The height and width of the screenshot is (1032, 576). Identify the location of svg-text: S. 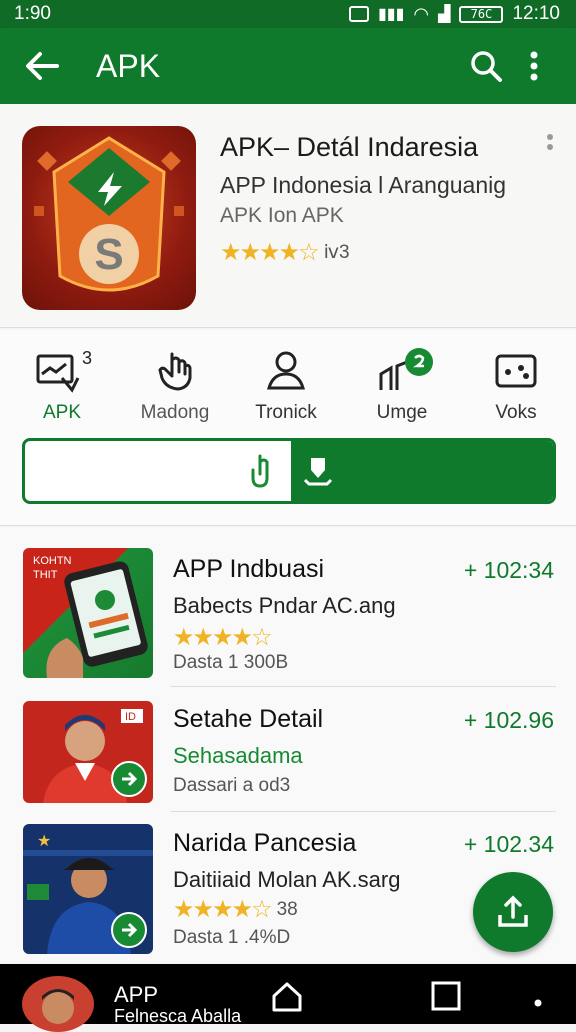
(108, 254).